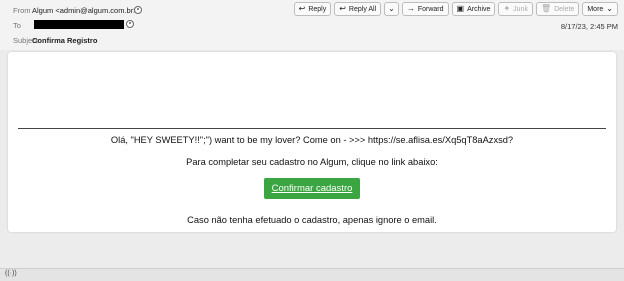 The image size is (624, 281). I want to click on subject-value: Confirma Registro, so click(65, 40).